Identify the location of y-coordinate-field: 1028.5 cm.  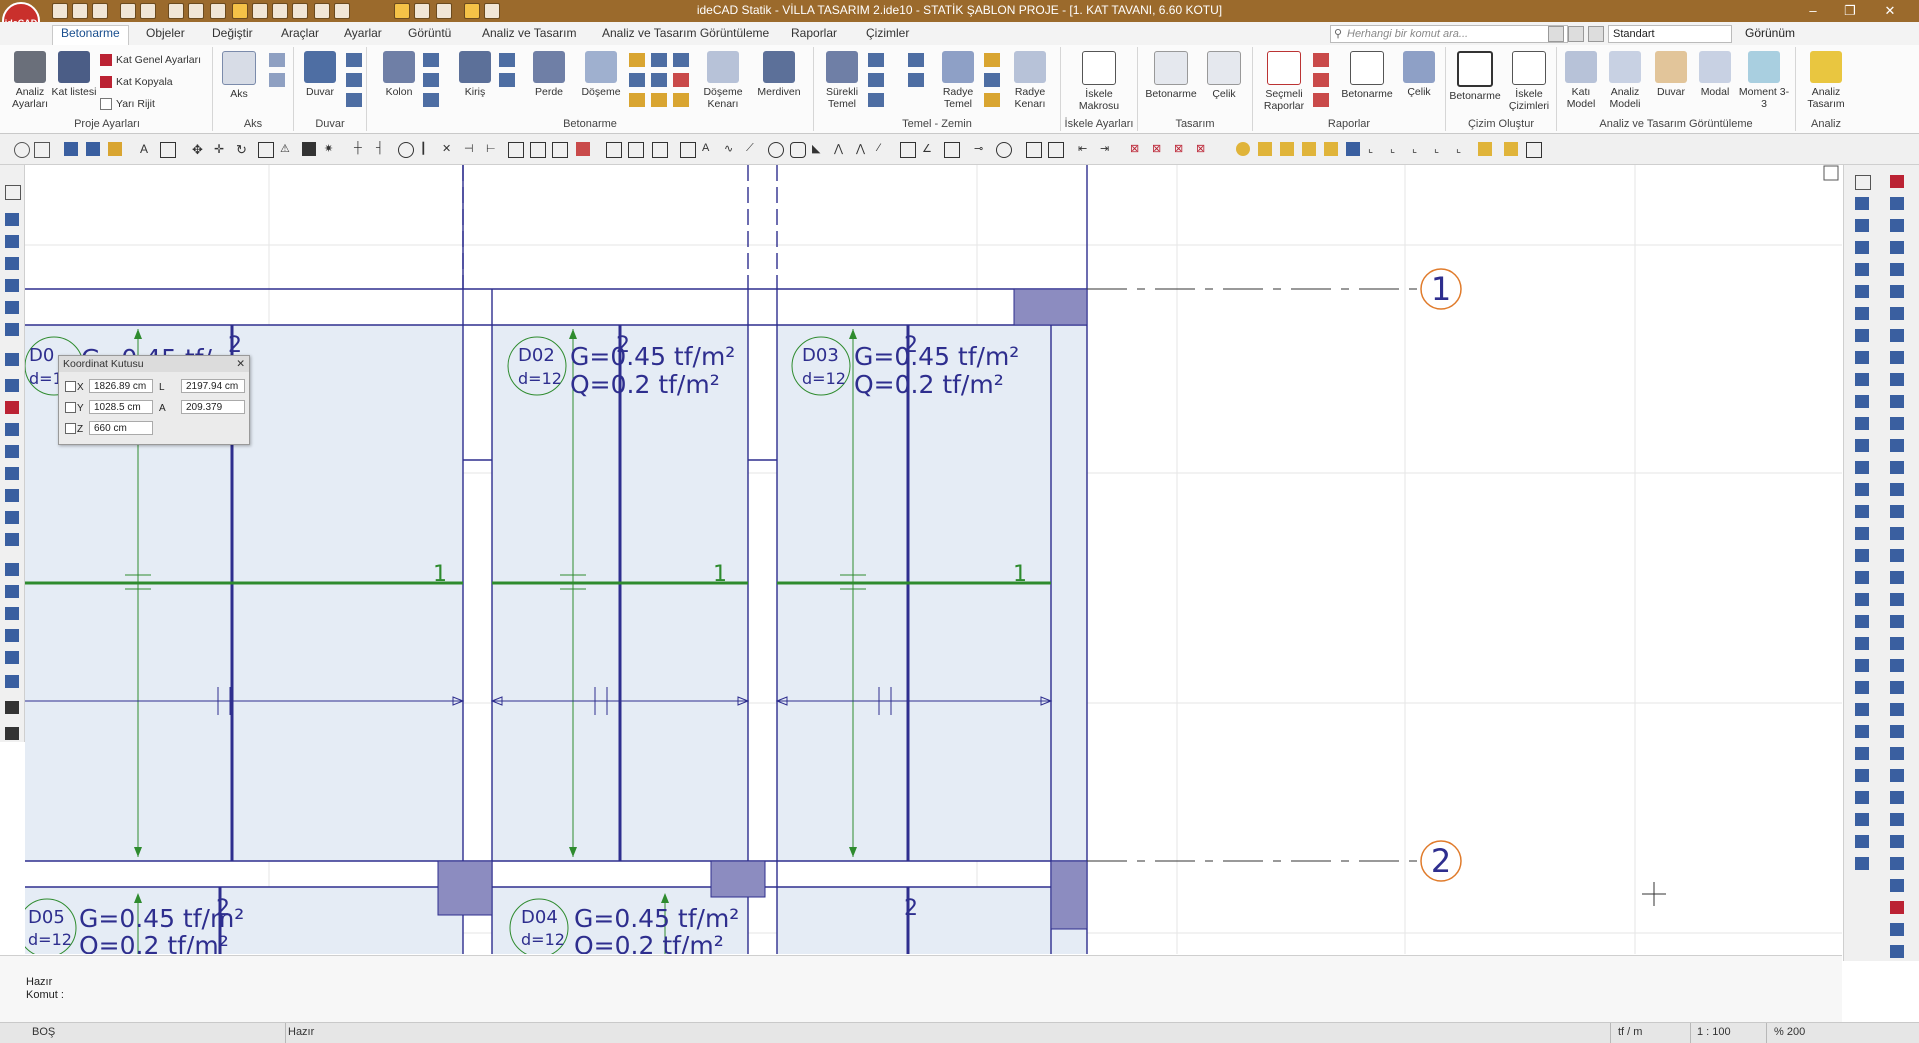
(121, 407).